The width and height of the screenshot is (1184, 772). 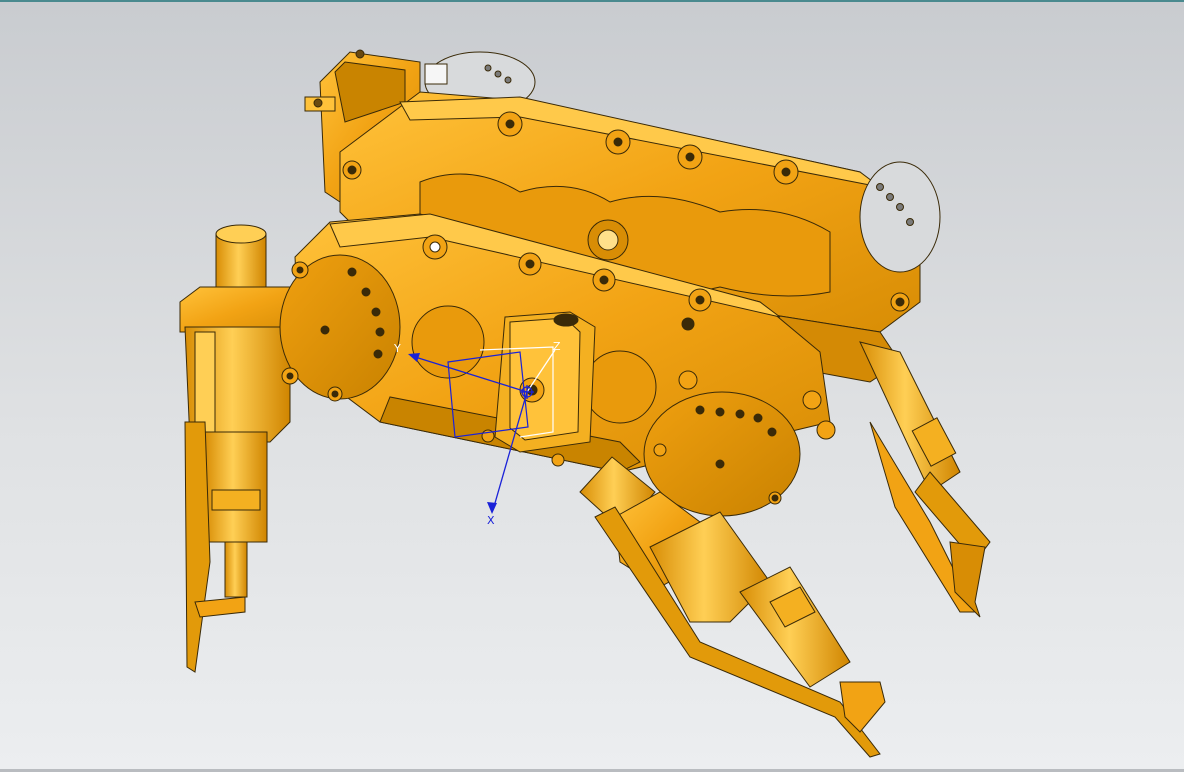 What do you see at coordinates (491, 520) in the screenshot?
I see `x-axis-label: X` at bounding box center [491, 520].